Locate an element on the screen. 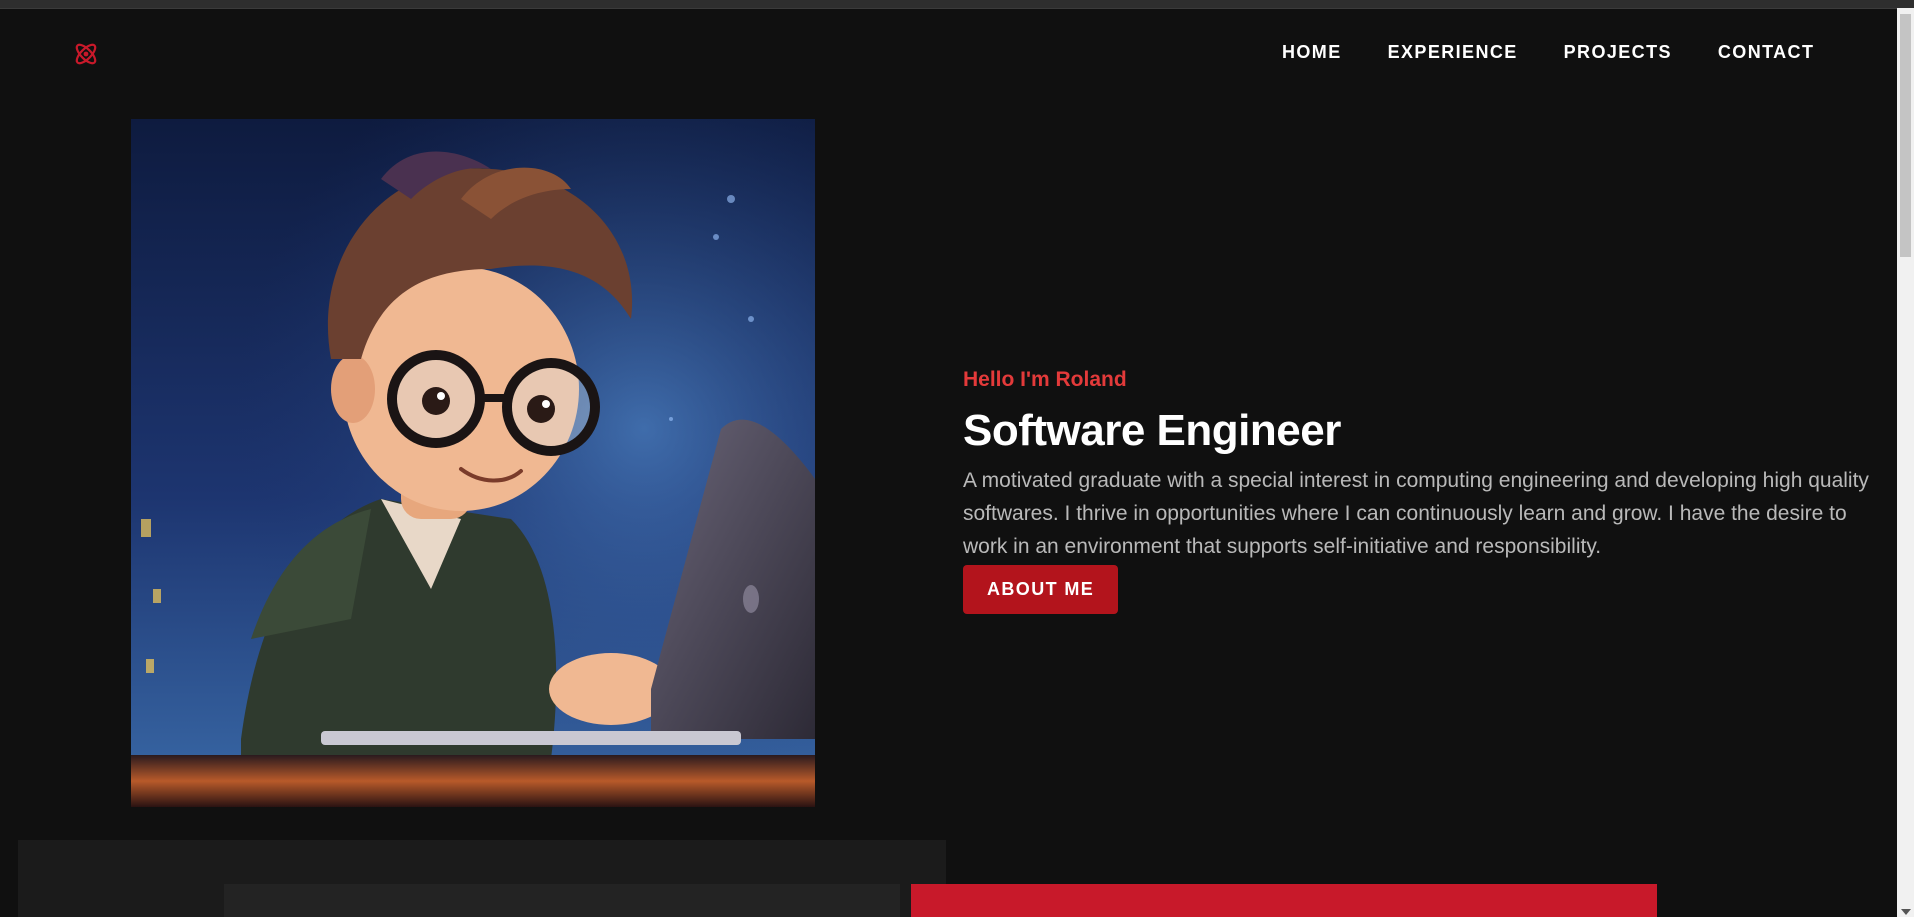  nav-contact: CONTACT is located at coordinates (1766, 52).